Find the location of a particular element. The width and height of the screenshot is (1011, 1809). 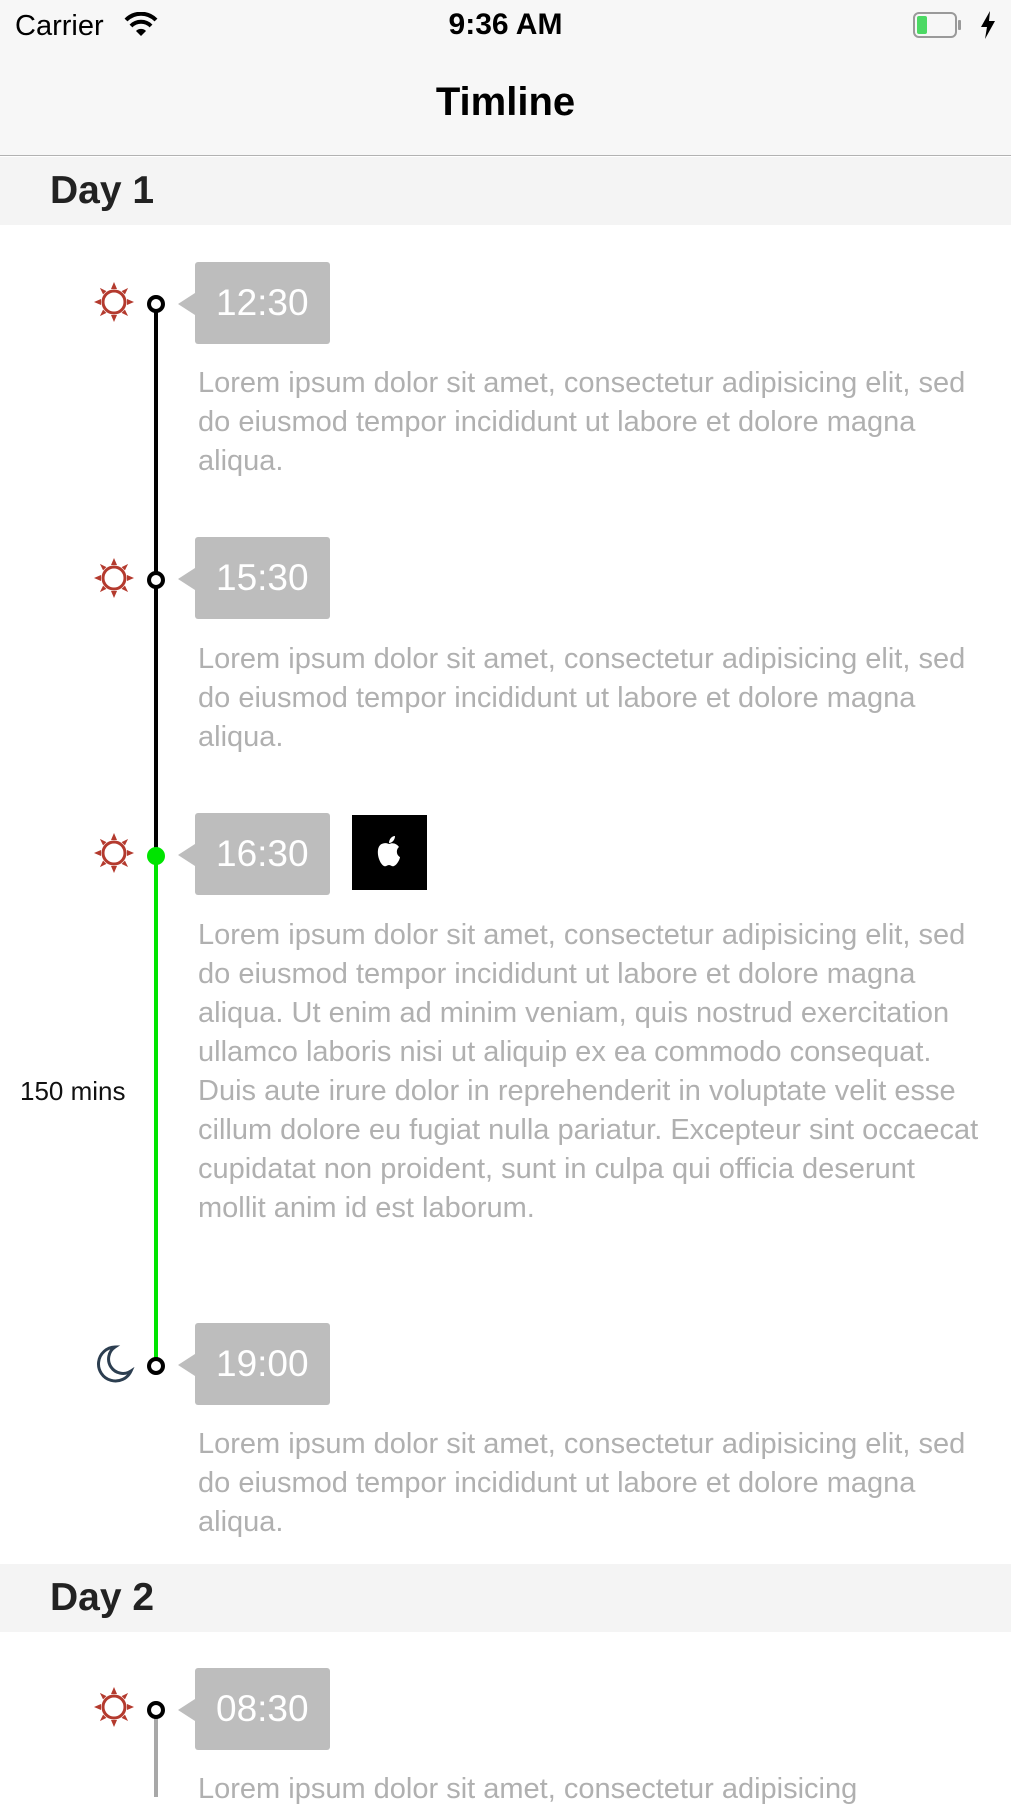

status-time: 9:36 AM is located at coordinates (505, 24).